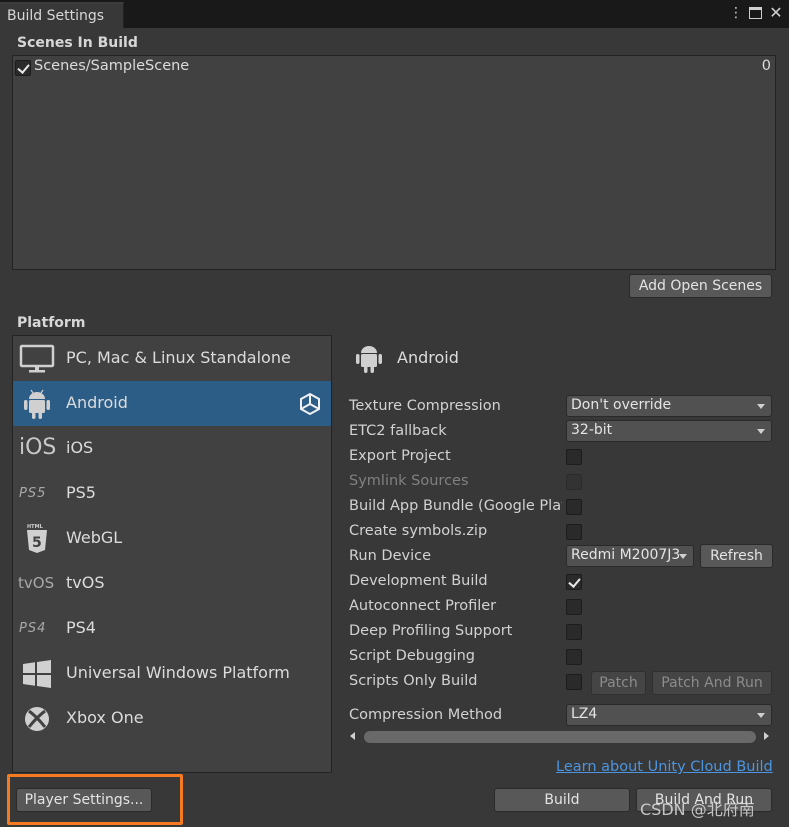  I want to click on platform-label-webgl: WebGL, so click(94, 537).